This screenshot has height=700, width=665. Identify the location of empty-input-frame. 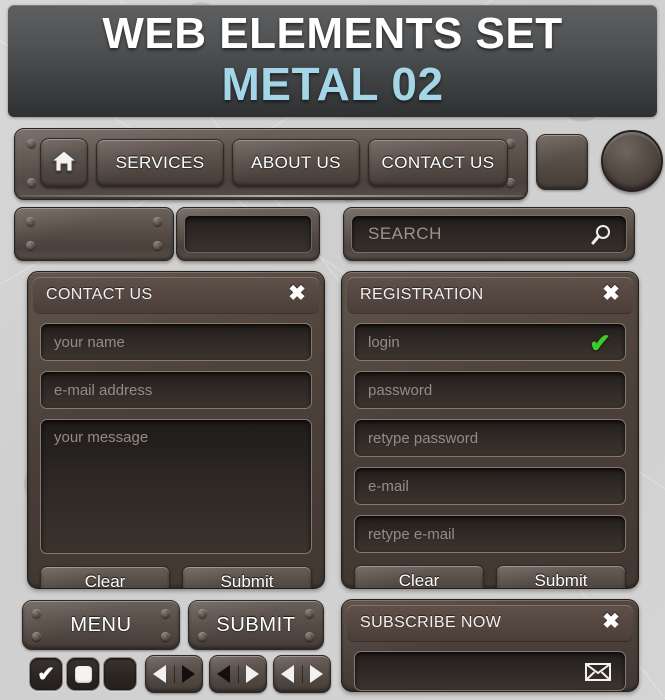
(248, 234).